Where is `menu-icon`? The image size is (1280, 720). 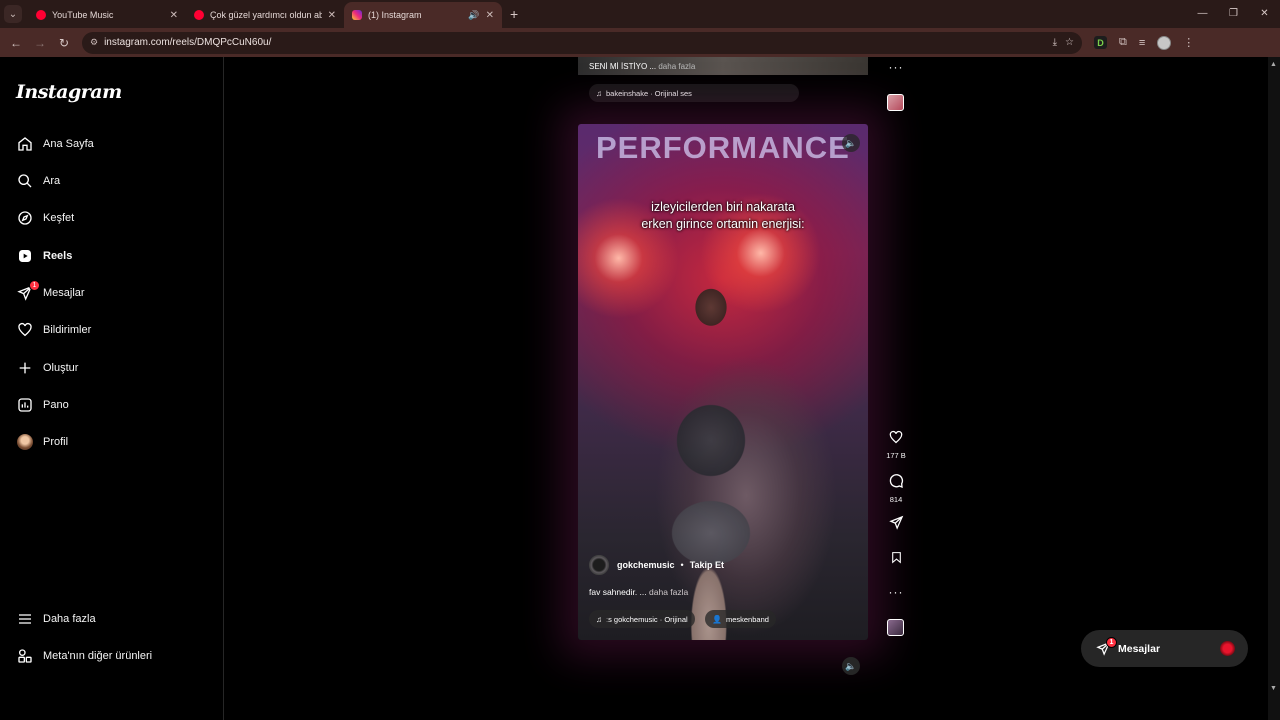
menu-icon is located at coordinates (25, 619).